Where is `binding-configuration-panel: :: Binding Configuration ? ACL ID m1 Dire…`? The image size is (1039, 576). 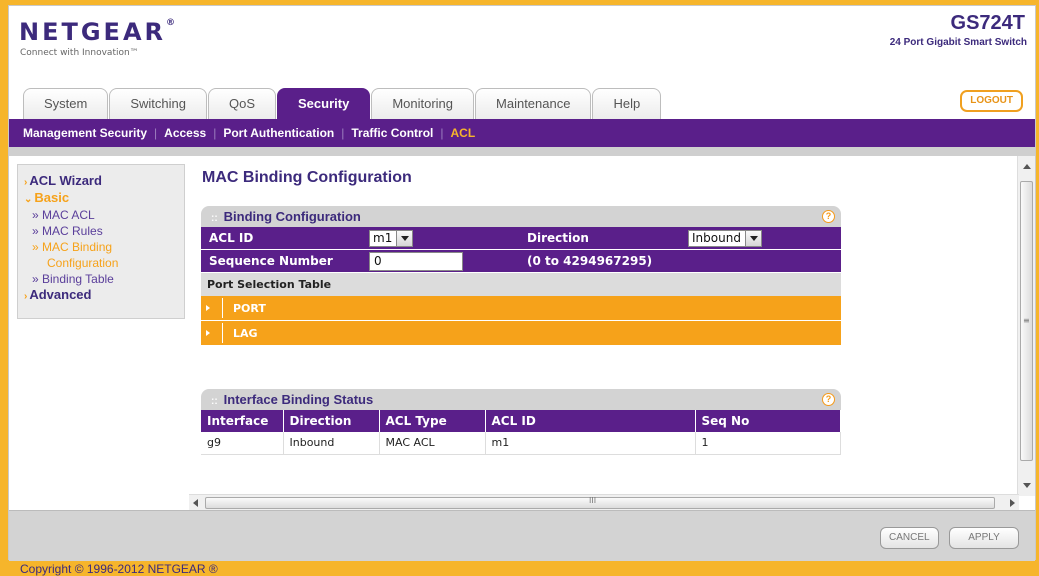
binding-configuration-panel: :: Binding Configuration ? ACL ID m1 Dire… is located at coordinates (521, 276).